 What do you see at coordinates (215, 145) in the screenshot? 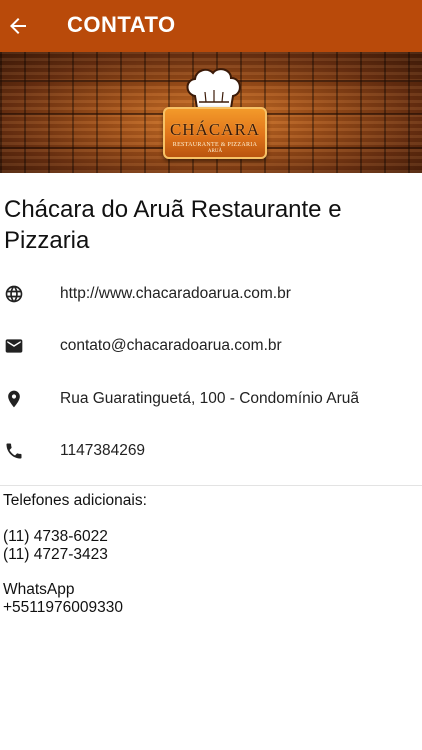
I see `logo-subtitle: RESTAURANTE & PIZZARIA` at bounding box center [215, 145].